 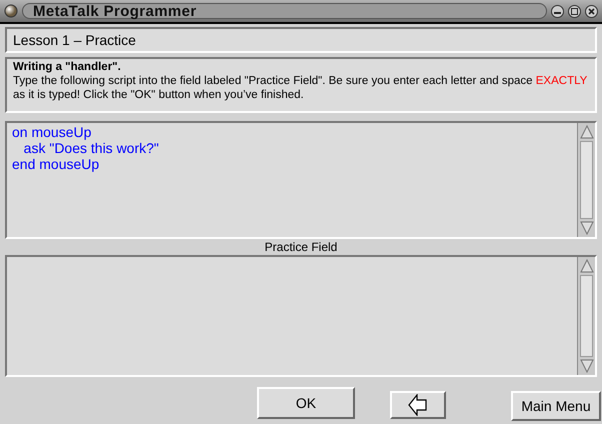 What do you see at coordinates (301, 40) in the screenshot?
I see `lesson-title: Lesson 1 – Practice` at bounding box center [301, 40].